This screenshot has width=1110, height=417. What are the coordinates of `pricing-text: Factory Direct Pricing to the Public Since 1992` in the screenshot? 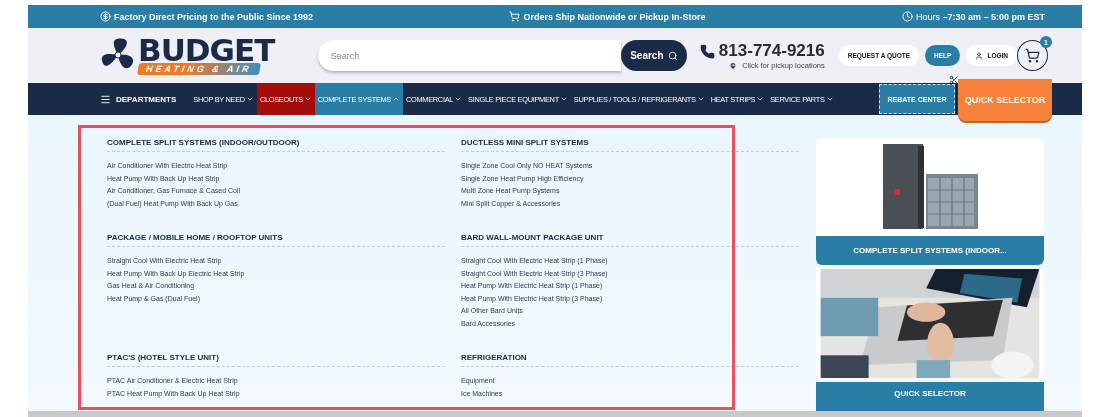 It's located at (214, 16).